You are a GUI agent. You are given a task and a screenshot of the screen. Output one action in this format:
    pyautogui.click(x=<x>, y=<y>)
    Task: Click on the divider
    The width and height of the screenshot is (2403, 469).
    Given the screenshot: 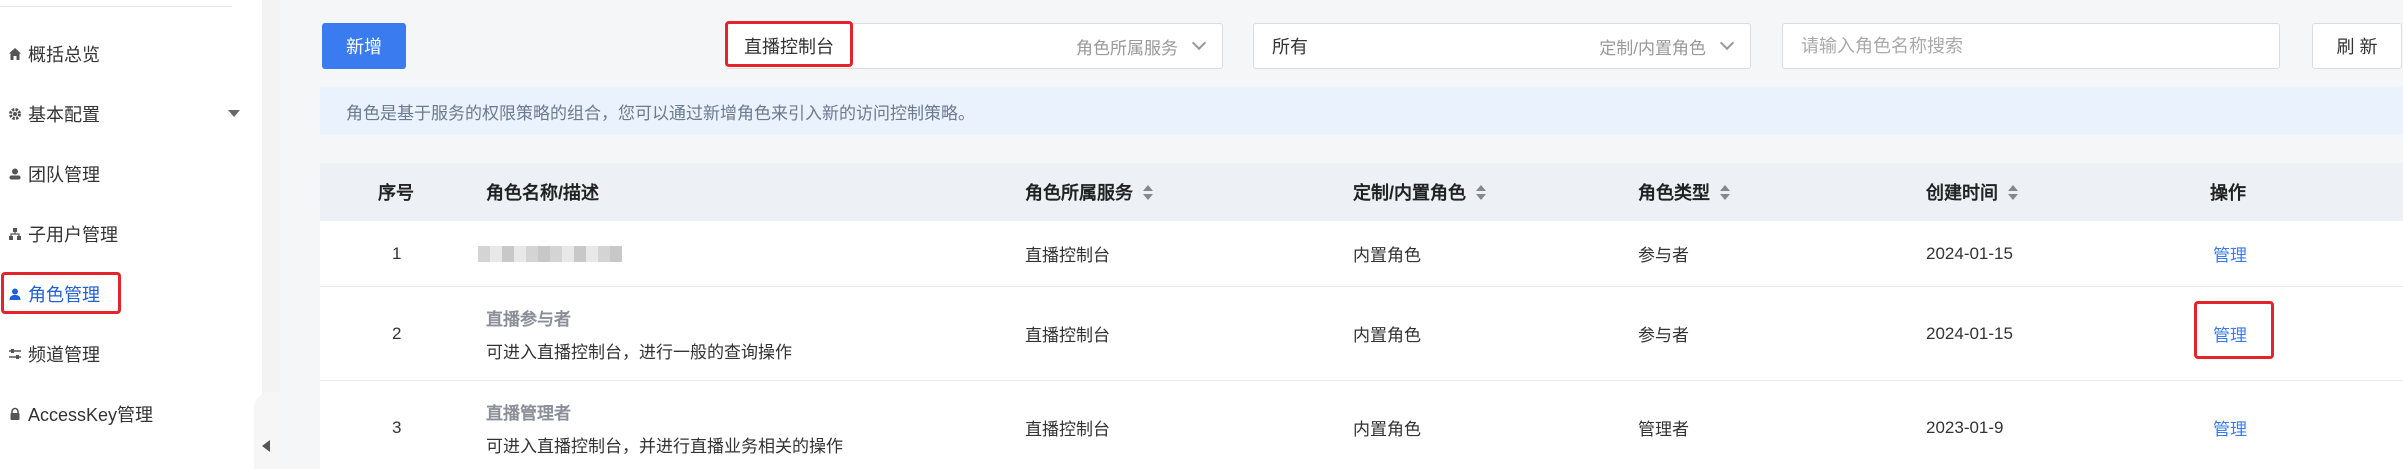 What is the action you would take?
    pyautogui.click(x=116, y=6)
    